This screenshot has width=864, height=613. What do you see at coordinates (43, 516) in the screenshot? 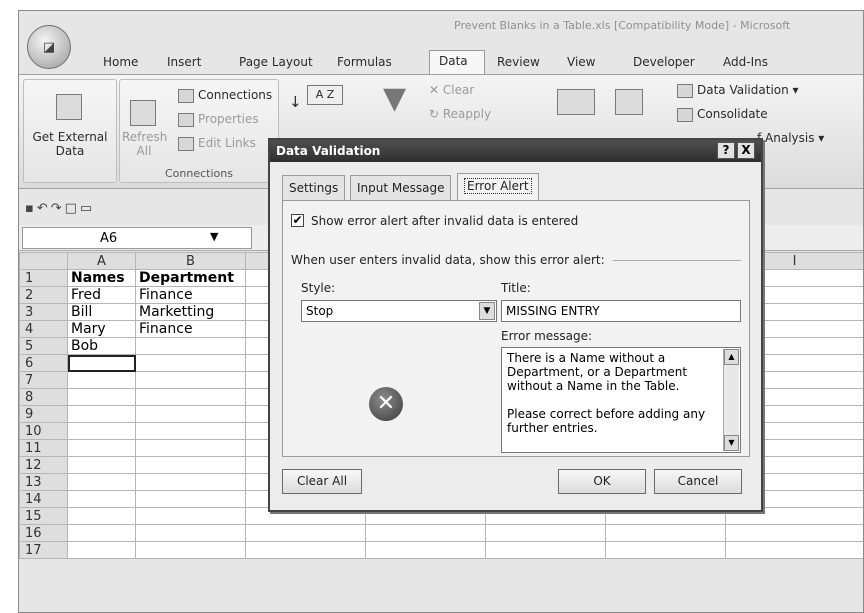
I see `row-header: 15` at bounding box center [43, 516].